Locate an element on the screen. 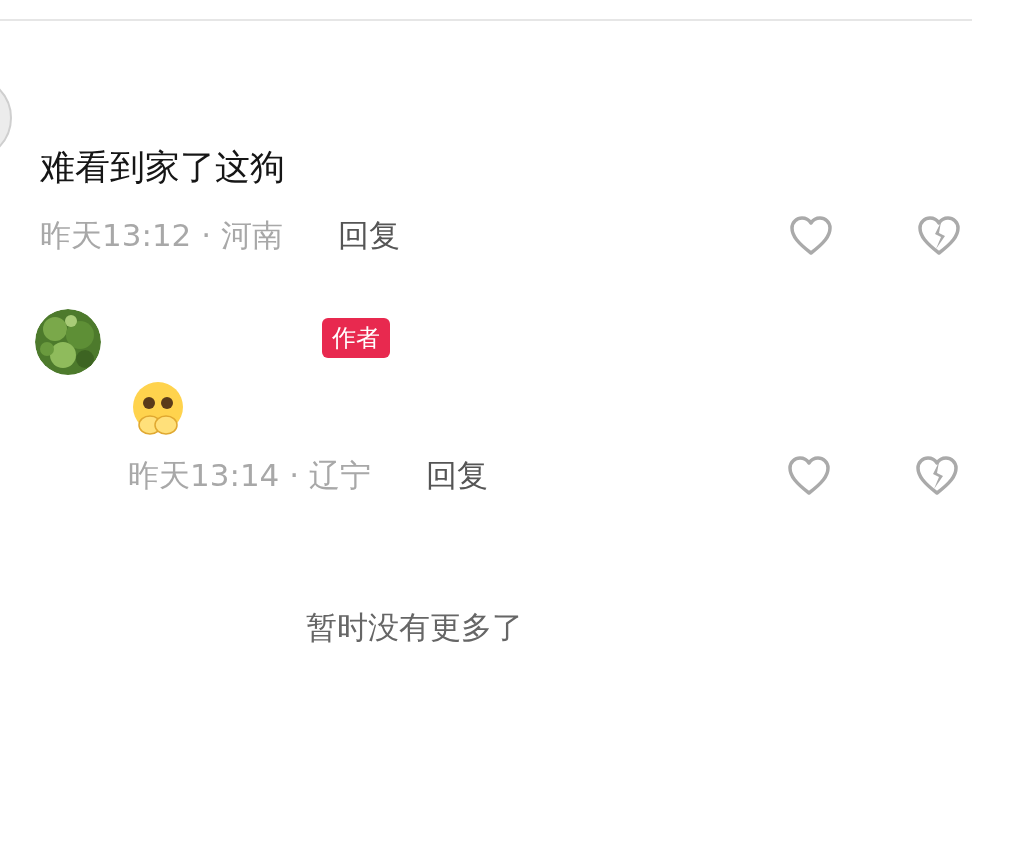 Image resolution: width=1024 pixels, height=844 pixels. author-badge: 作者 is located at coordinates (356, 338).